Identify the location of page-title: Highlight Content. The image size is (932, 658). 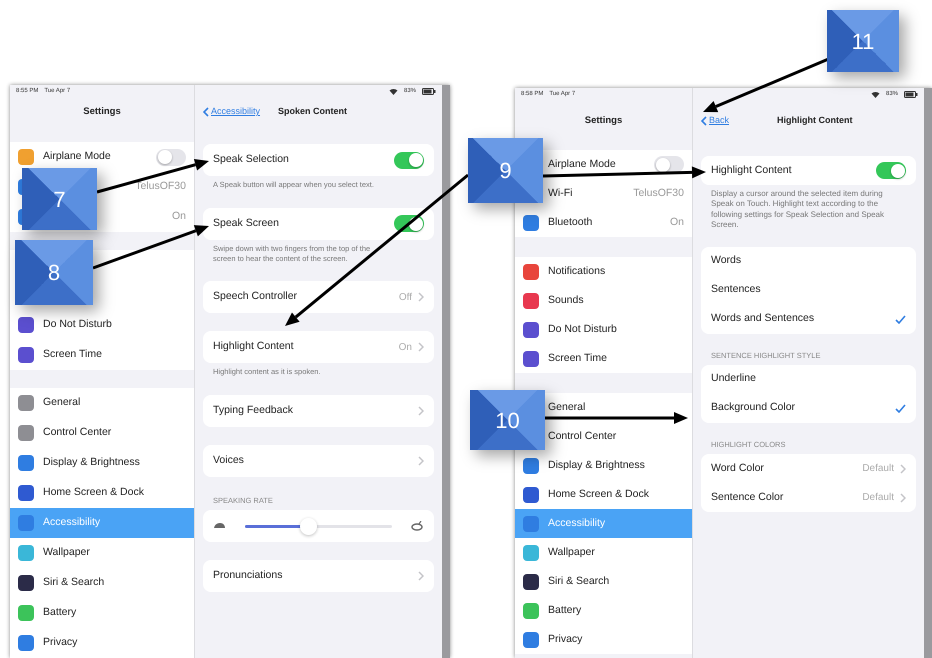
(814, 121).